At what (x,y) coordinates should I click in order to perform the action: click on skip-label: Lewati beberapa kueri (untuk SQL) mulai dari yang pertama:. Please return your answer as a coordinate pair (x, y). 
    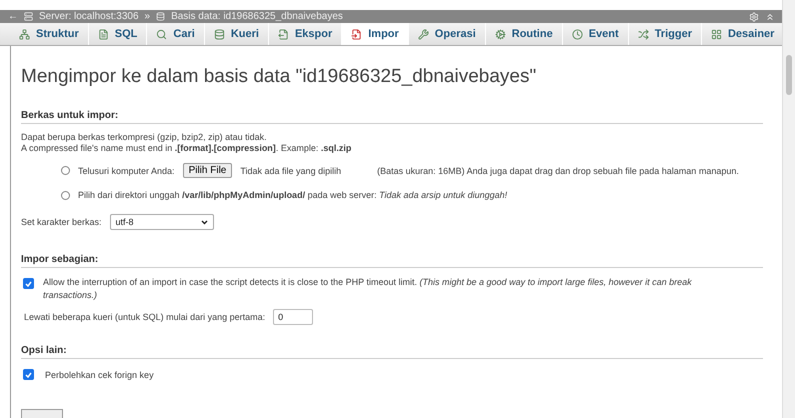
    Looking at the image, I should click on (145, 317).